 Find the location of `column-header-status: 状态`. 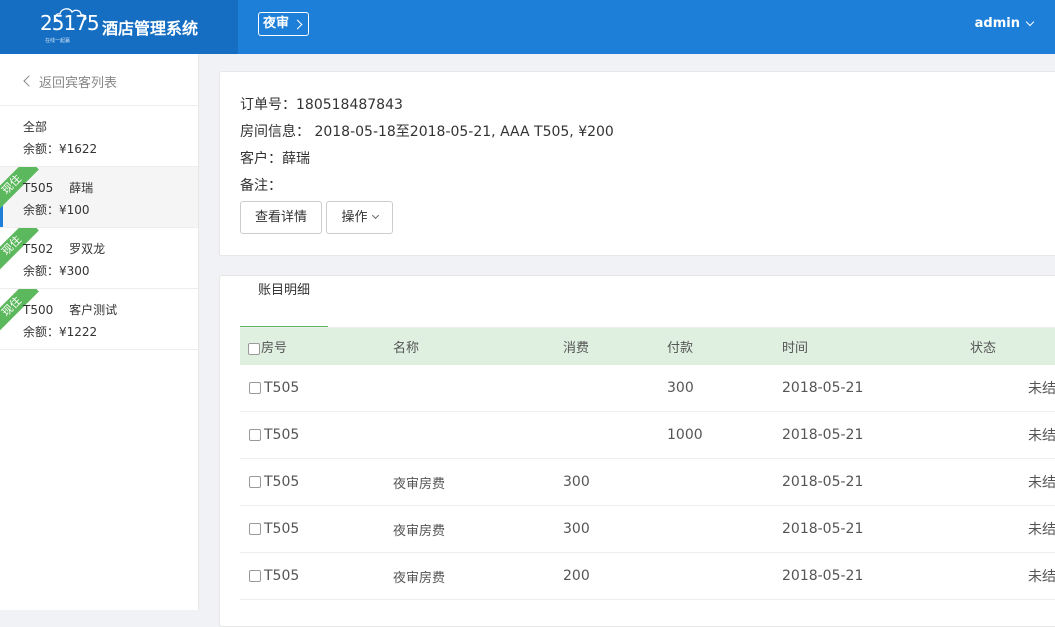

column-header-status: 状态 is located at coordinates (1012, 346).